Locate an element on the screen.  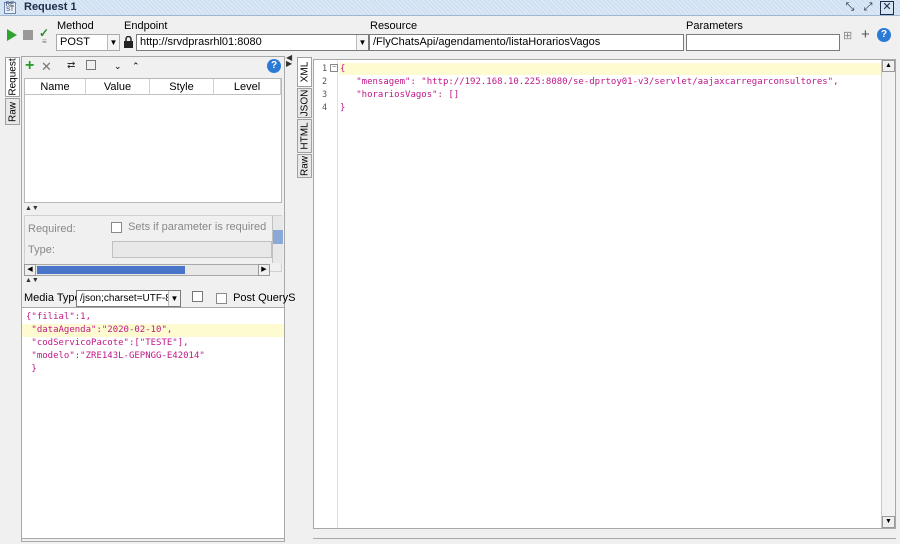
lock-icon is located at coordinates (128, 42).